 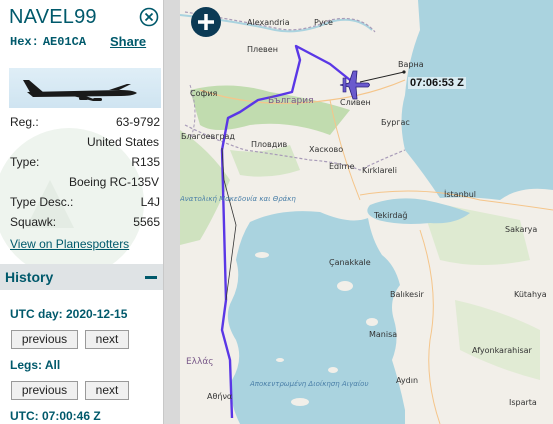 I want to click on history-title: History, so click(x=29, y=277).